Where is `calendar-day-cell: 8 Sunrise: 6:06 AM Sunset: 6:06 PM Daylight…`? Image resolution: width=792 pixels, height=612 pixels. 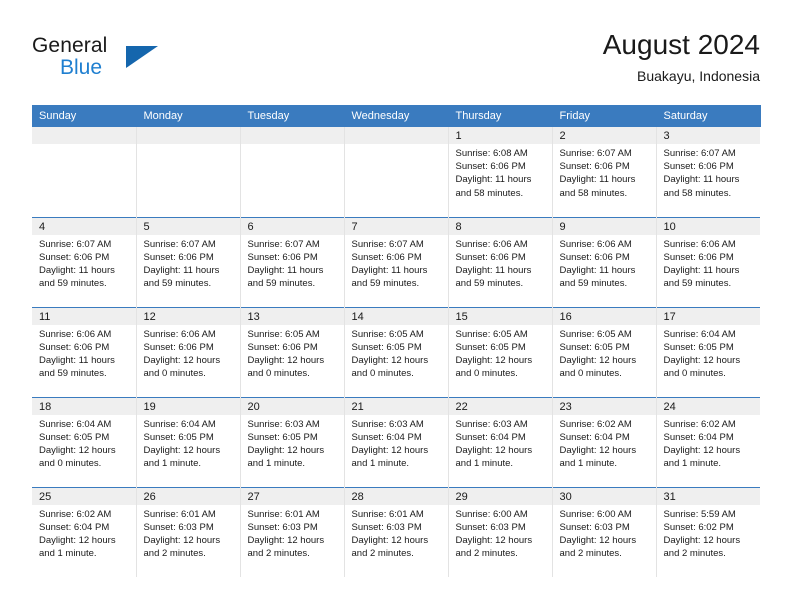
calendar-day-cell: 8 Sunrise: 6:06 AM Sunset: 6:06 PM Daylight… is located at coordinates (500, 261).